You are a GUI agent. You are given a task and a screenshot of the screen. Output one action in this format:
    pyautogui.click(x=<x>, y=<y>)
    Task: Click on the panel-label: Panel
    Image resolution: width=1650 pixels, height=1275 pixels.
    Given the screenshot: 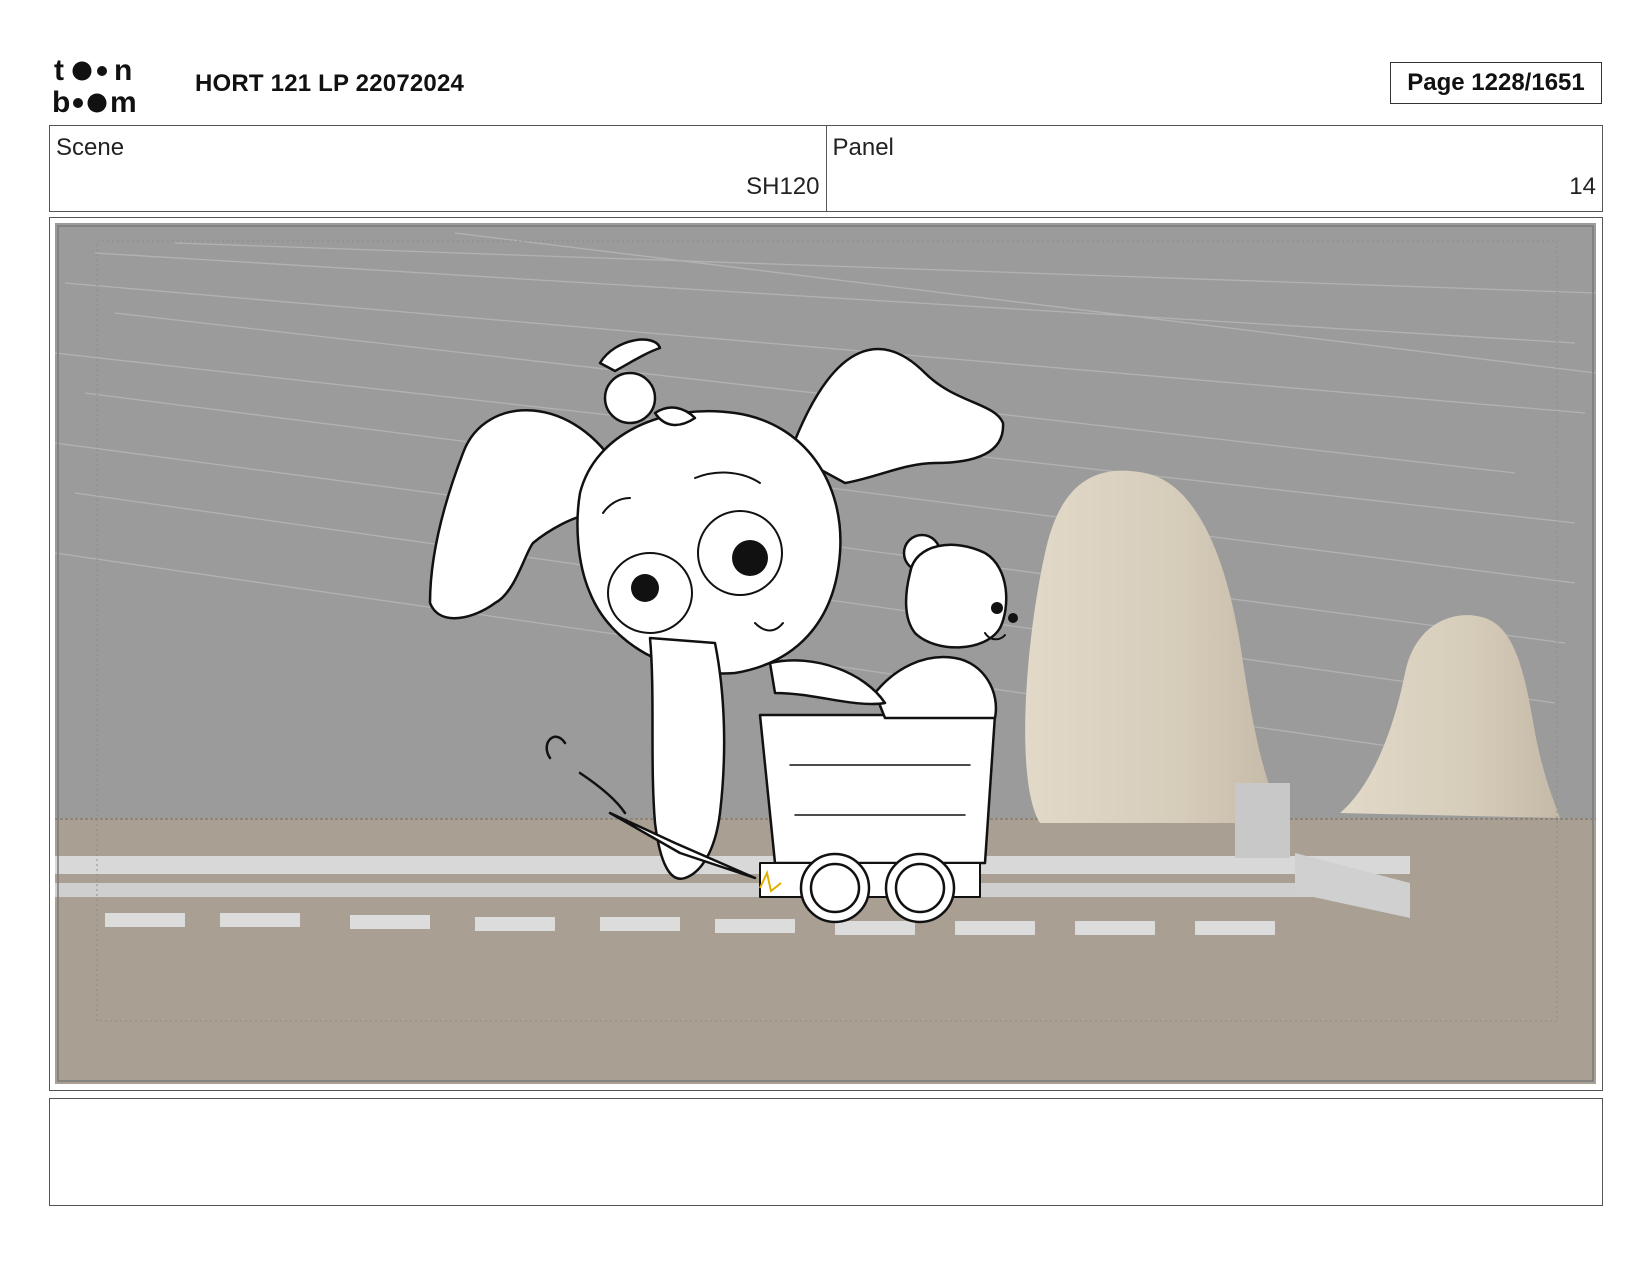 What is the action you would take?
    pyautogui.click(x=863, y=147)
    